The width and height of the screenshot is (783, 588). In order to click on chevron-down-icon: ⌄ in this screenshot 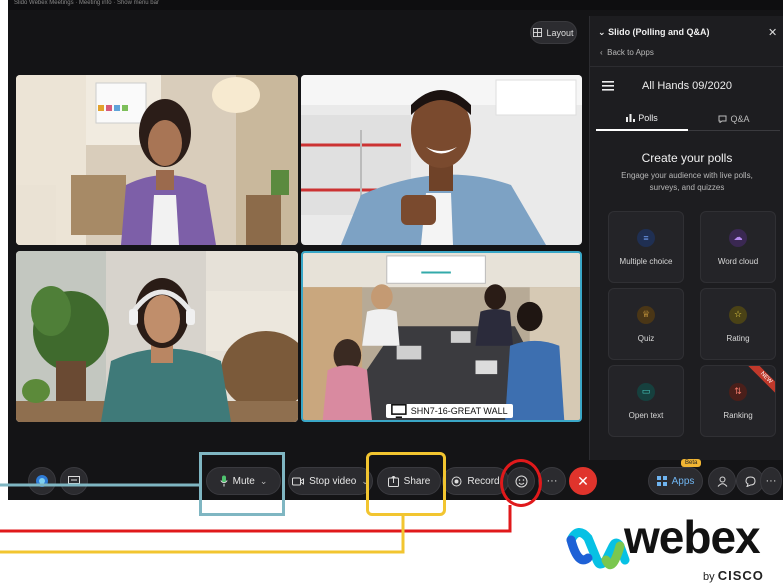, I will do `click(602, 32)`.